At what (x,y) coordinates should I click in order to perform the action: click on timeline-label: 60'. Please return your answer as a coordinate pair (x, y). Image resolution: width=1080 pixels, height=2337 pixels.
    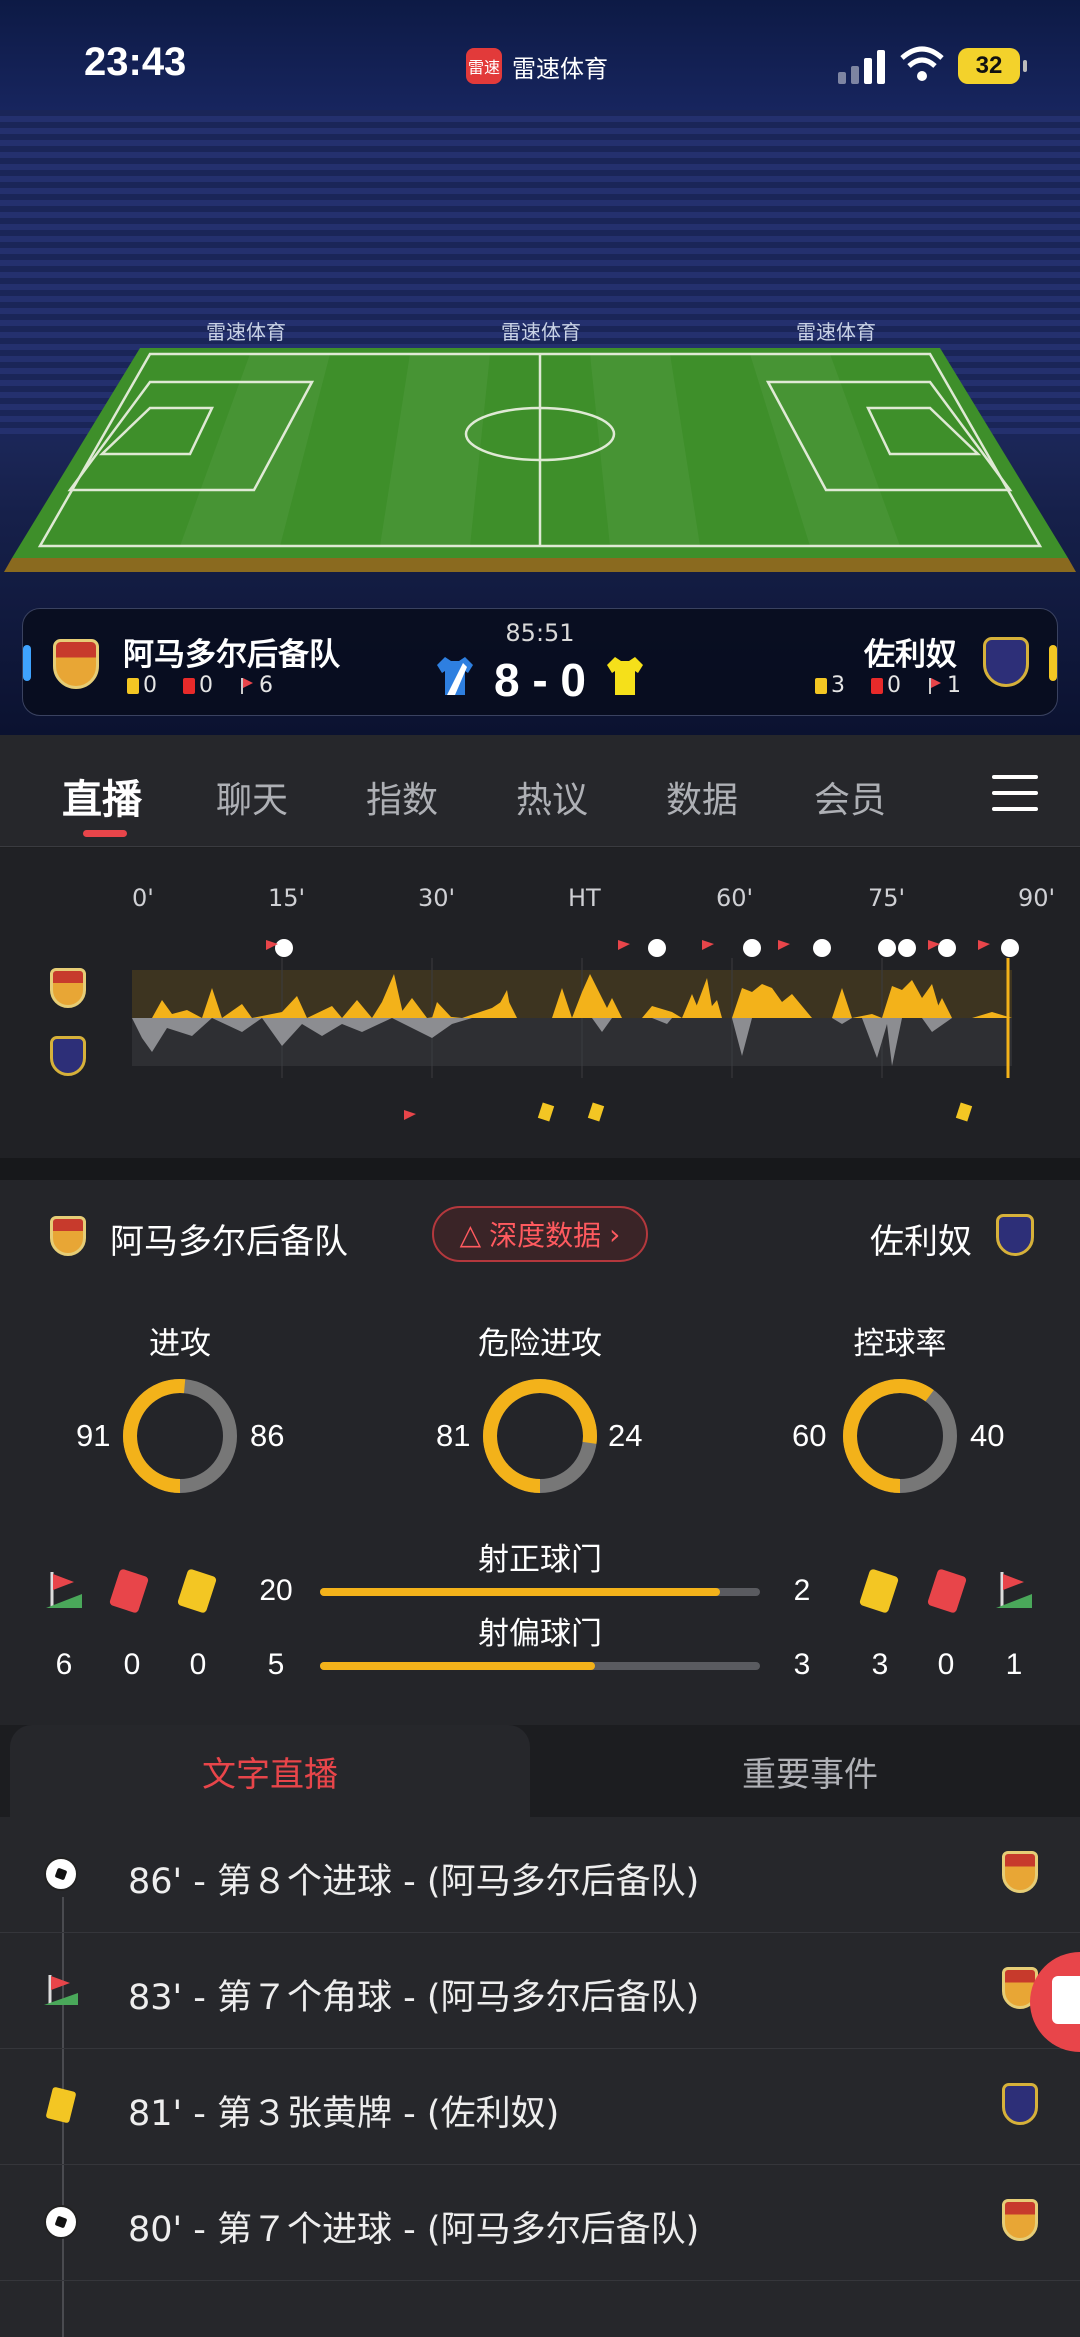
    Looking at the image, I should click on (735, 898).